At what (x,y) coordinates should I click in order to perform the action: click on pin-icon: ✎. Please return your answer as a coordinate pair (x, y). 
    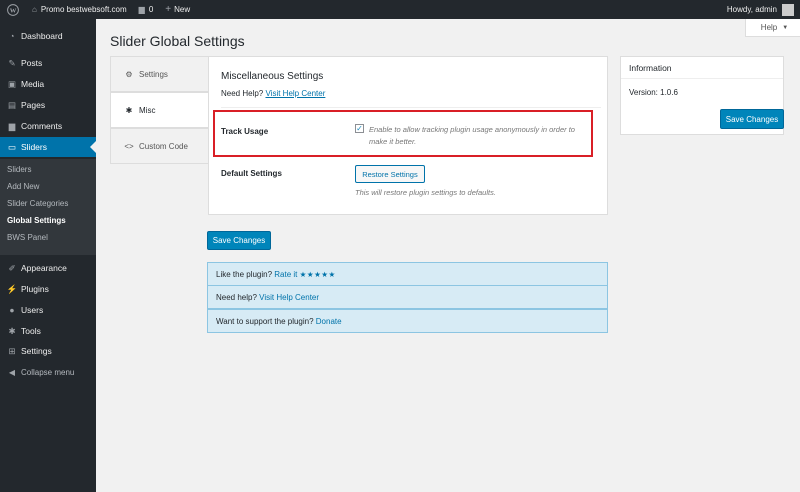
    Looking at the image, I should click on (12, 62).